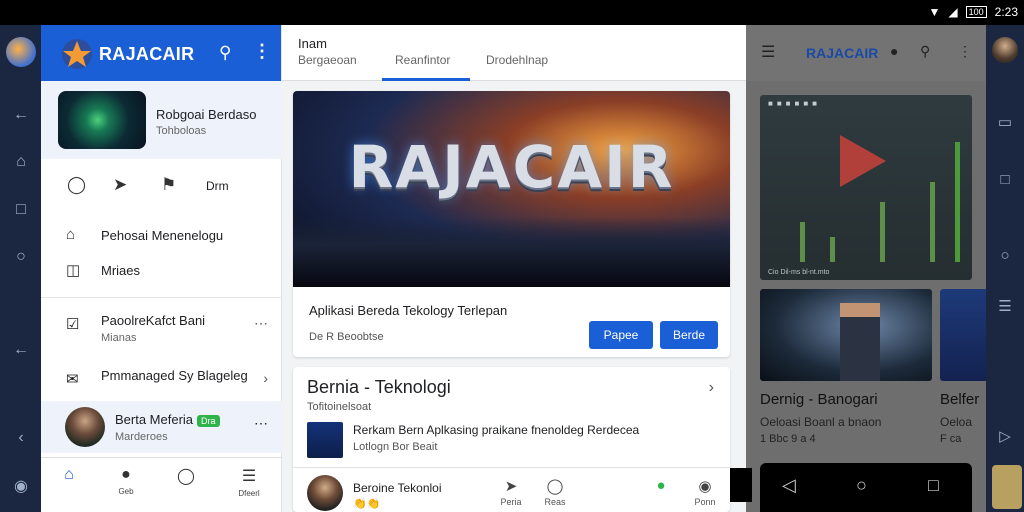  Describe the element at coordinates (126, 481) in the screenshot. I see `bottom-nav-profile: ● Geb` at that location.